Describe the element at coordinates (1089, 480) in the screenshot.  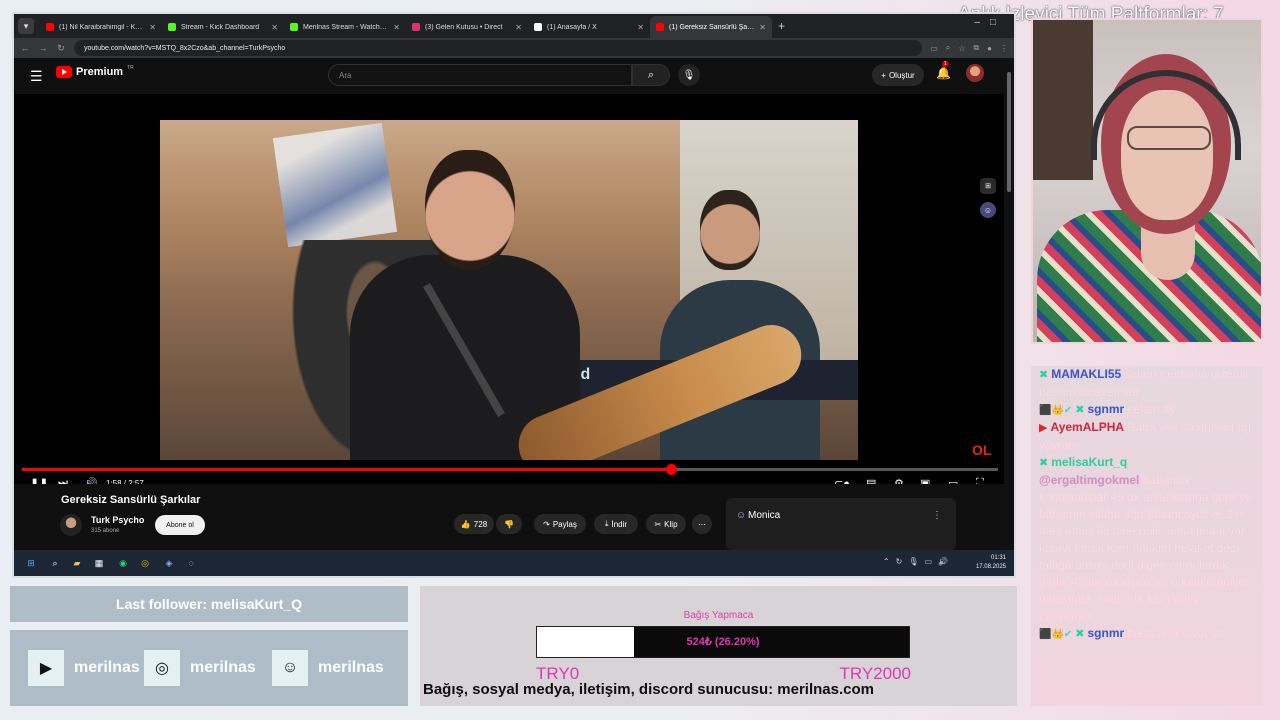
I see `chat-username: @ergaltimgokmel` at that location.